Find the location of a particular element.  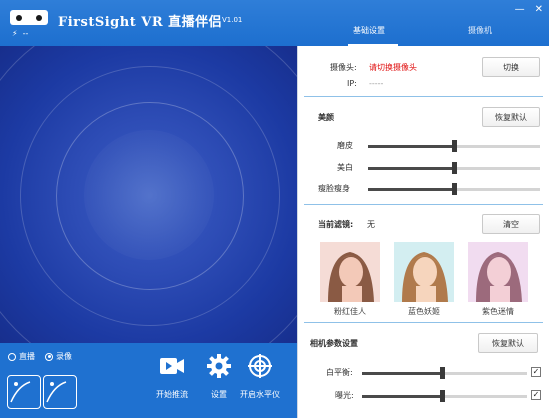

exposure-slider is located at coordinates (444, 396).